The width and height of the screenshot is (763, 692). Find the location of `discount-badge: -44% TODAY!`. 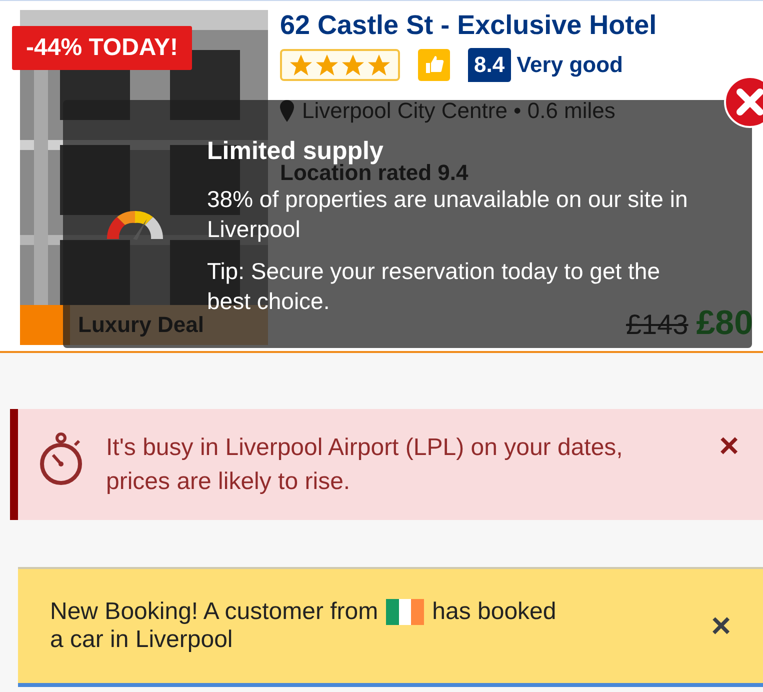

discount-badge: -44% TODAY! is located at coordinates (102, 48).